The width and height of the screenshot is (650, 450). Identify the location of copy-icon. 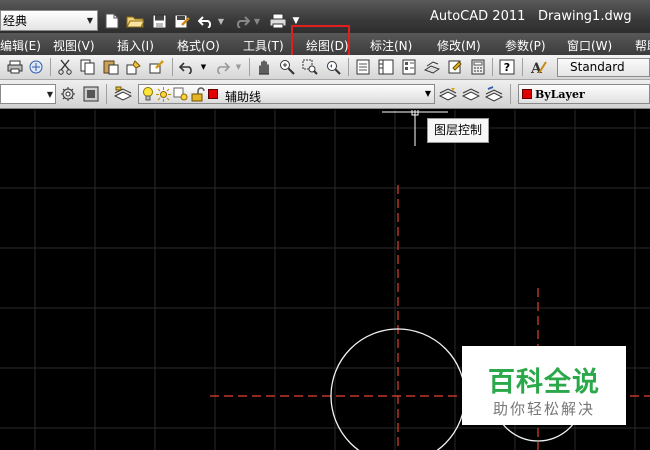
(88, 67).